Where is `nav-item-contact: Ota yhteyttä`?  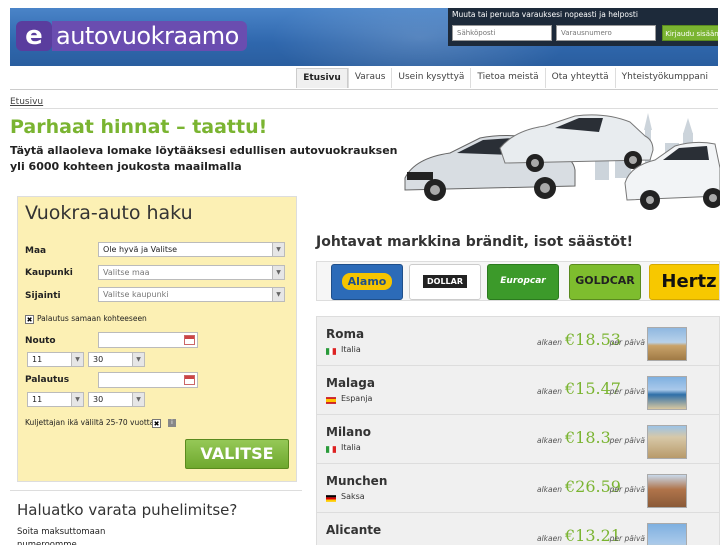 nav-item-contact: Ota yhteyttä is located at coordinates (579, 78).